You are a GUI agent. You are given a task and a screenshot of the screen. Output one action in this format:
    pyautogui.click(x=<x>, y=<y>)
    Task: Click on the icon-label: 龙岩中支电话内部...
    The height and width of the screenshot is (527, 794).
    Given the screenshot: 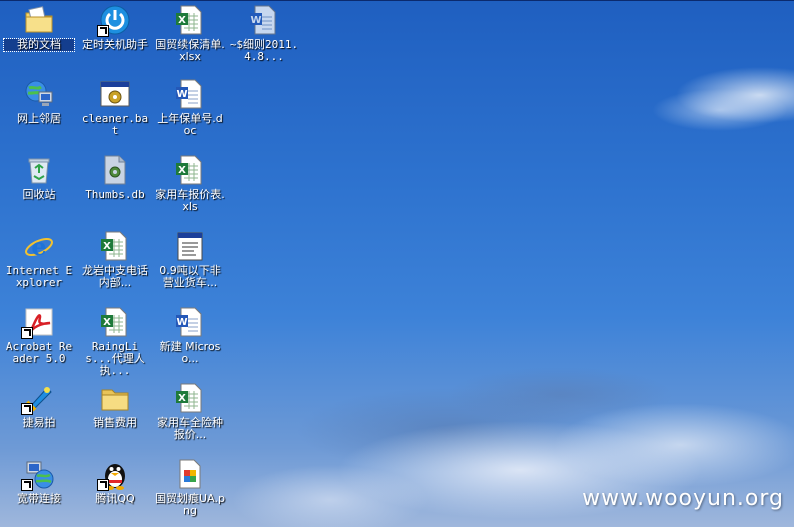 What is the action you would take?
    pyautogui.click(x=115, y=276)
    